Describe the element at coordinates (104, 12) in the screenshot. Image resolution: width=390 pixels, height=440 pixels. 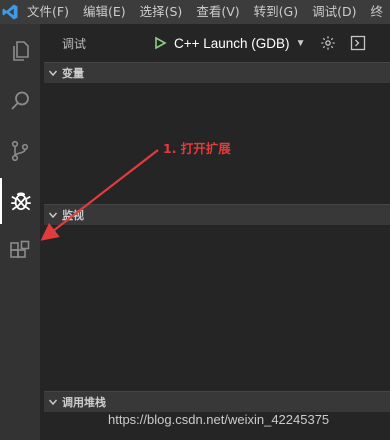
I see `menu-edit: 编辑(E)` at that location.